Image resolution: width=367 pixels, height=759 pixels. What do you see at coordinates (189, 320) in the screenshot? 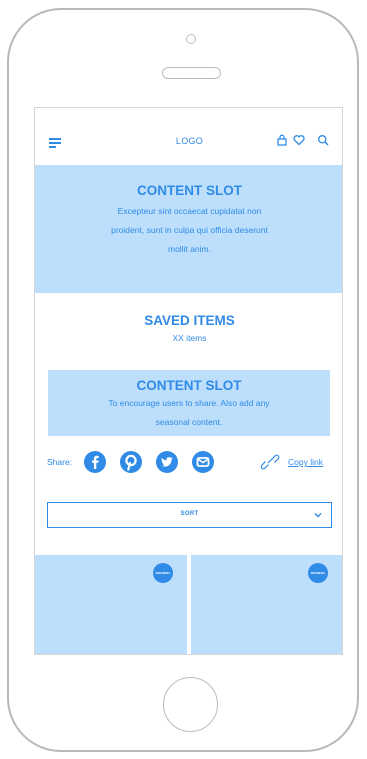
I see `page-title: SAVED ITEMS` at bounding box center [189, 320].